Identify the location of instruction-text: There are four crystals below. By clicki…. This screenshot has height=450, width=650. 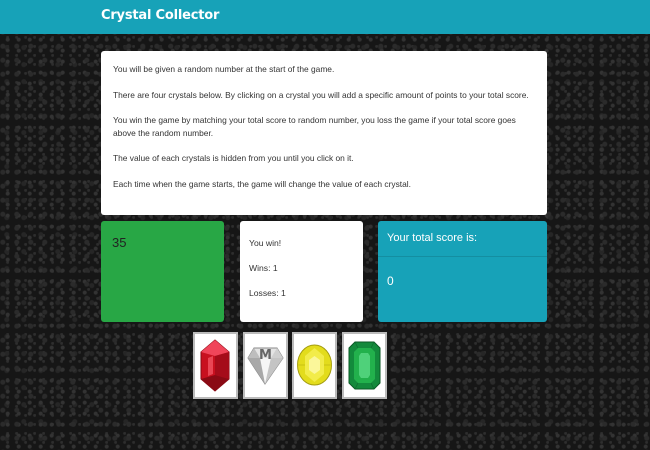
(321, 94).